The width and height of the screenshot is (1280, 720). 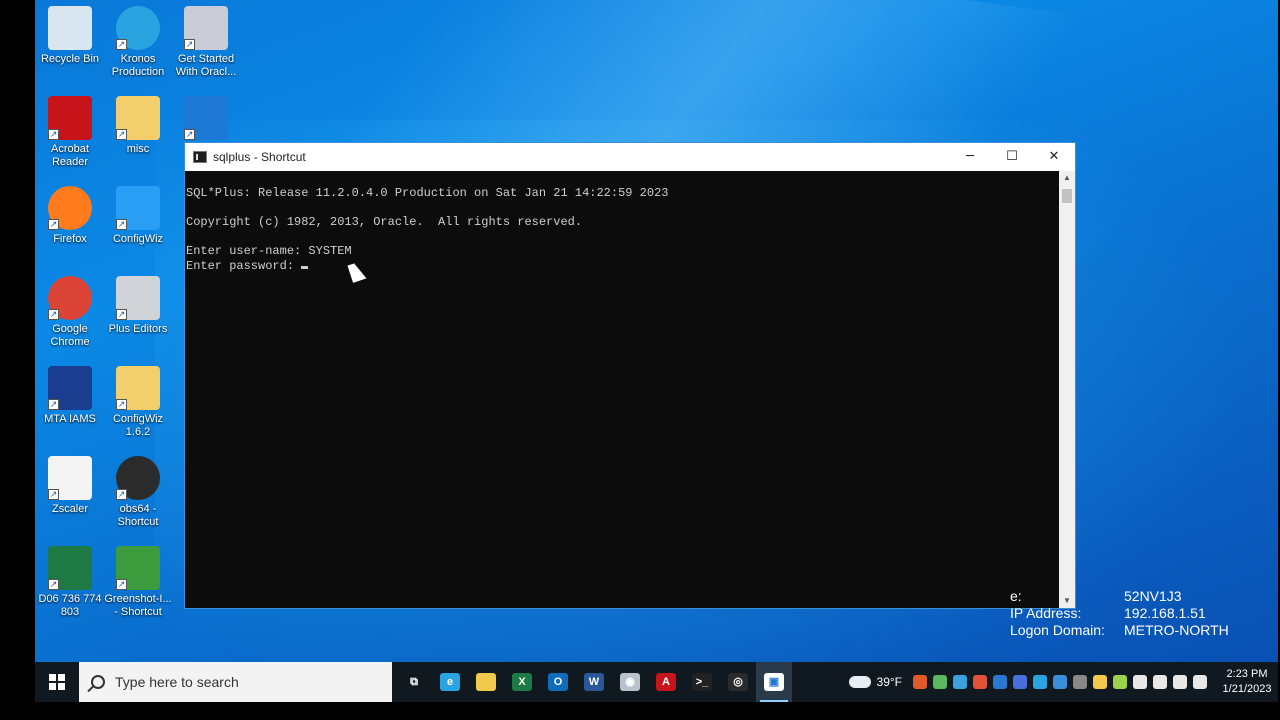 I want to click on bginfo-row: IP Address: 192.168.1.51, so click(x=1119, y=613).